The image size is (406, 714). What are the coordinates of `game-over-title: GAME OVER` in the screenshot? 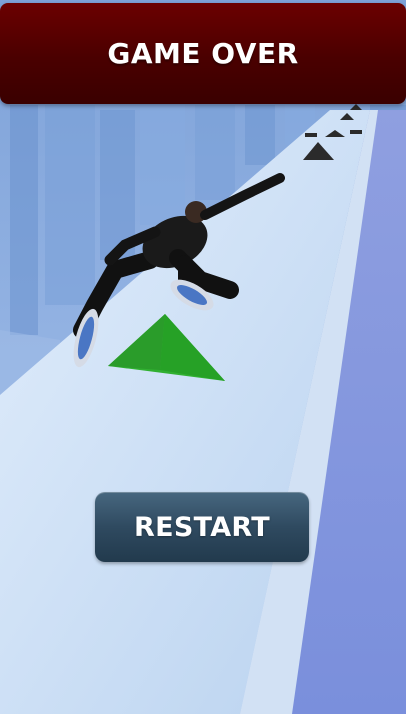 It's located at (203, 53).